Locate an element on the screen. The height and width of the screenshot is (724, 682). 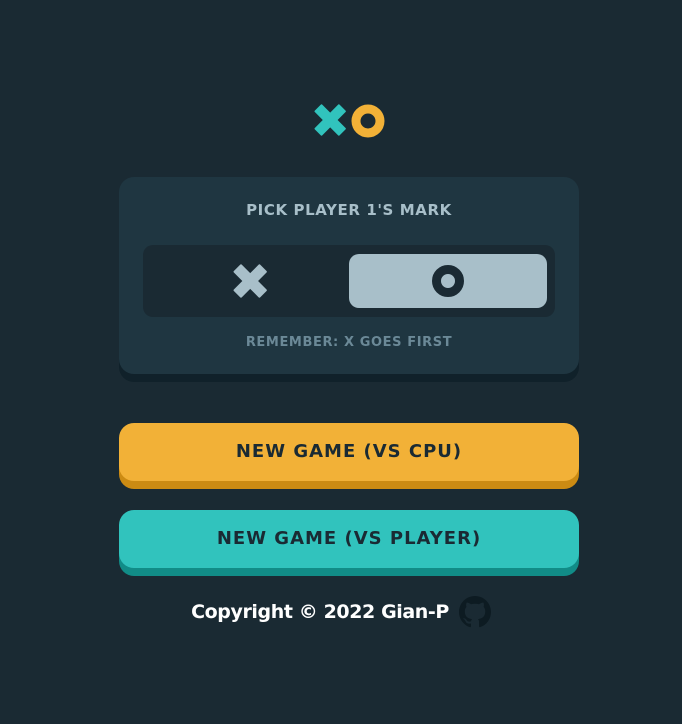
copyright-text: Copyright © 2022 Gian-P is located at coordinates (320, 612).